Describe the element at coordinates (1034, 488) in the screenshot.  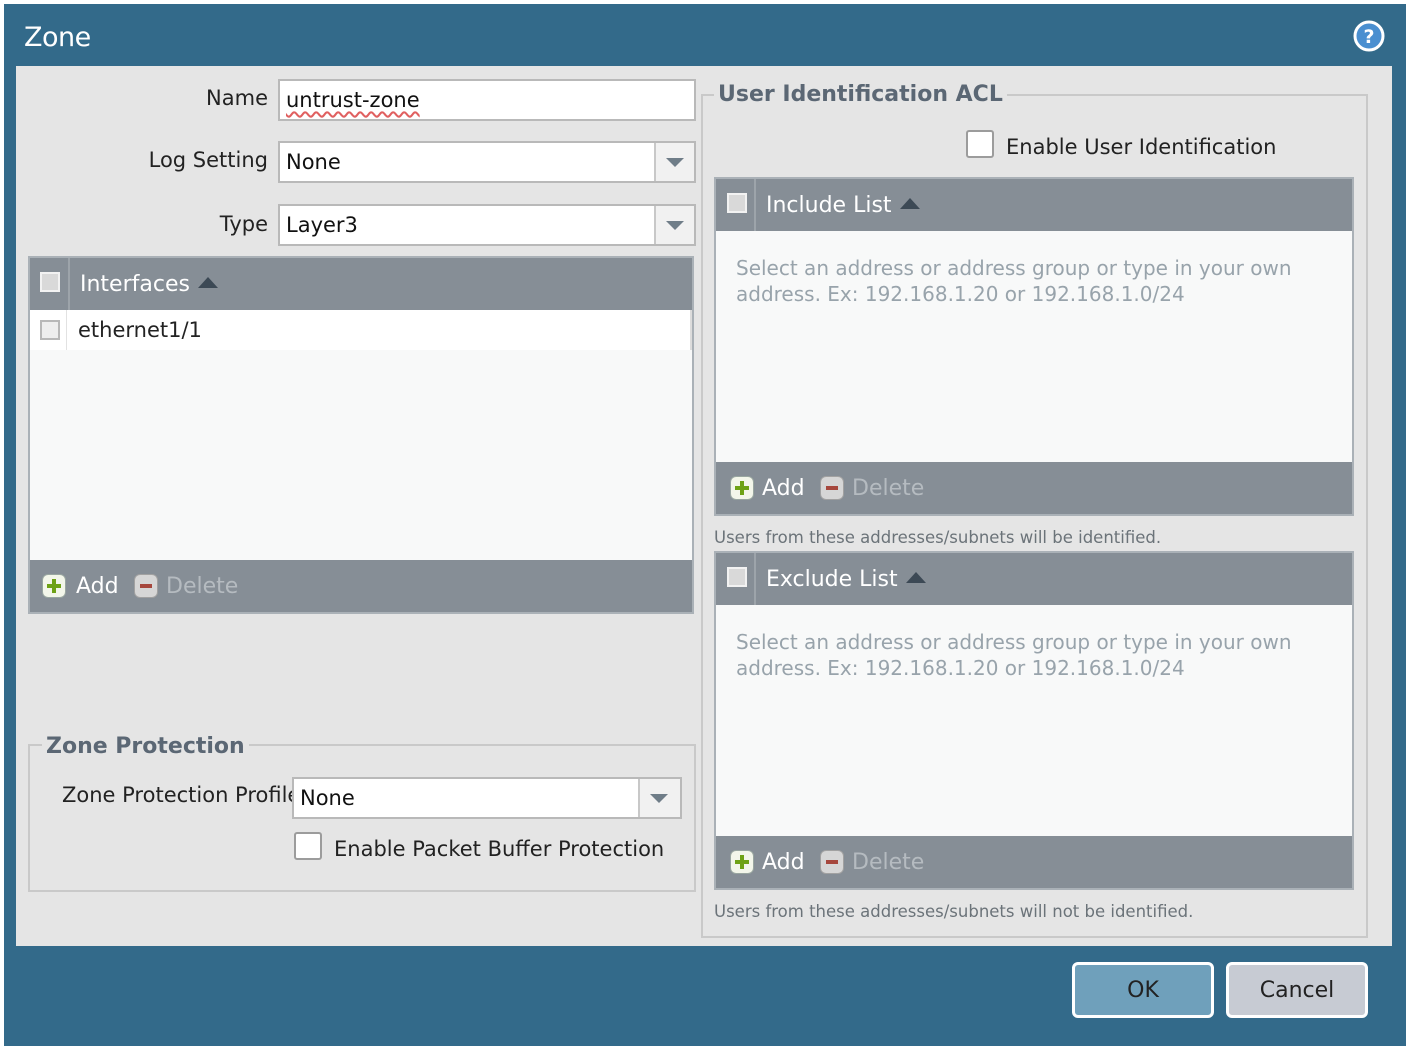
I see `include-list-toolbar: Add Delete` at that location.